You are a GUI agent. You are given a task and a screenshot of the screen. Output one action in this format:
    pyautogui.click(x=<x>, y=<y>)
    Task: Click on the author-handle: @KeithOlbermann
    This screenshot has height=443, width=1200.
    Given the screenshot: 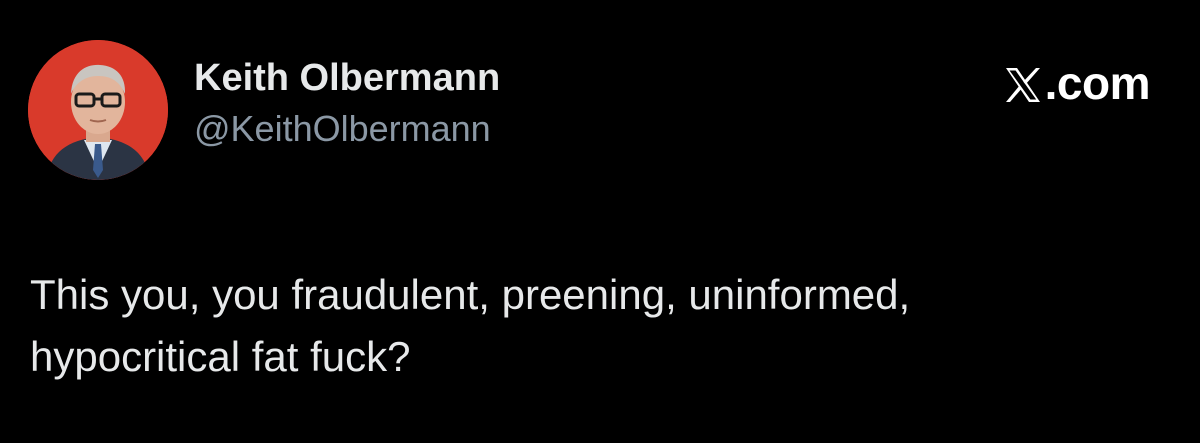 What is the action you would take?
    pyautogui.click(x=347, y=129)
    